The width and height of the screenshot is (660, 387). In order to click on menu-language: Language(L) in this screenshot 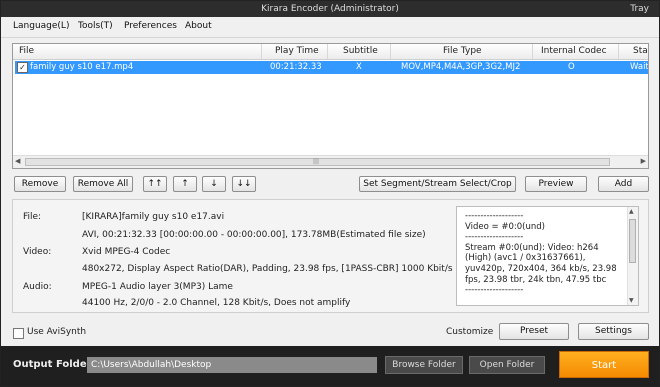, I will do `click(41, 26)`.